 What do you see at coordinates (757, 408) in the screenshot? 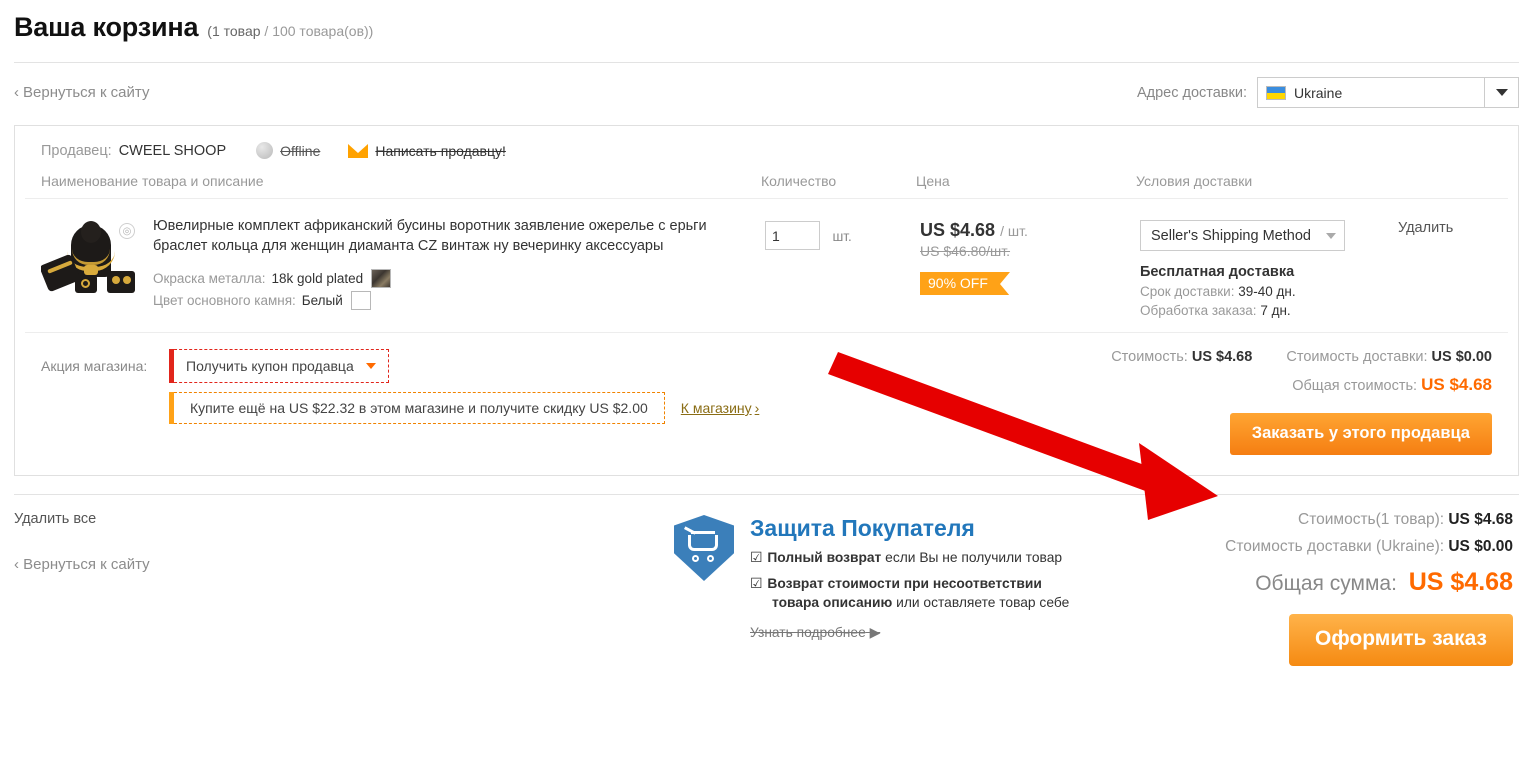
I see `chevron-right-icon: ›` at bounding box center [757, 408].